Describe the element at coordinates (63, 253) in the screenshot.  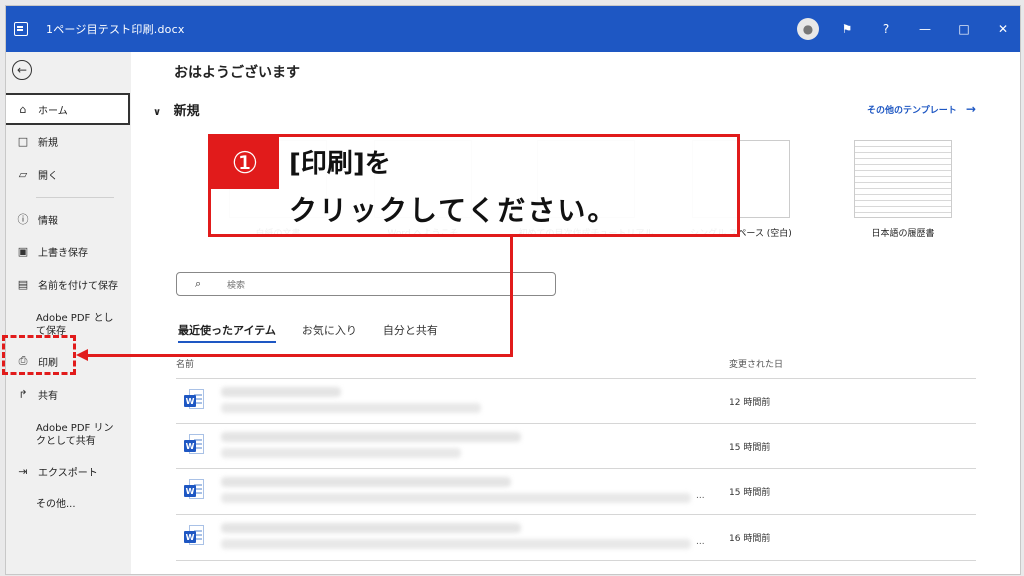
I see `sidebar-item-label: 上書き保存` at that location.